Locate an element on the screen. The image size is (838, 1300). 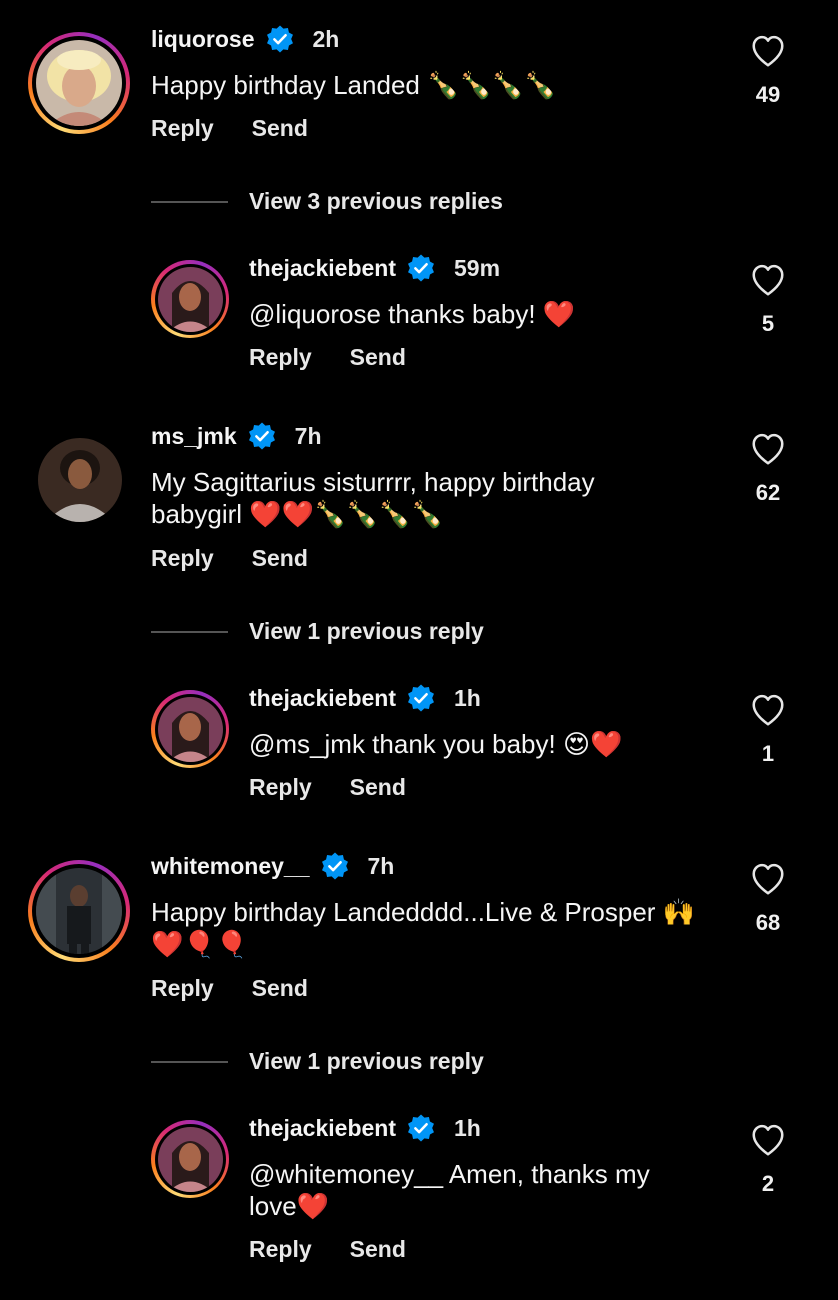
reply-time: 59m is located at coordinates (477, 267).